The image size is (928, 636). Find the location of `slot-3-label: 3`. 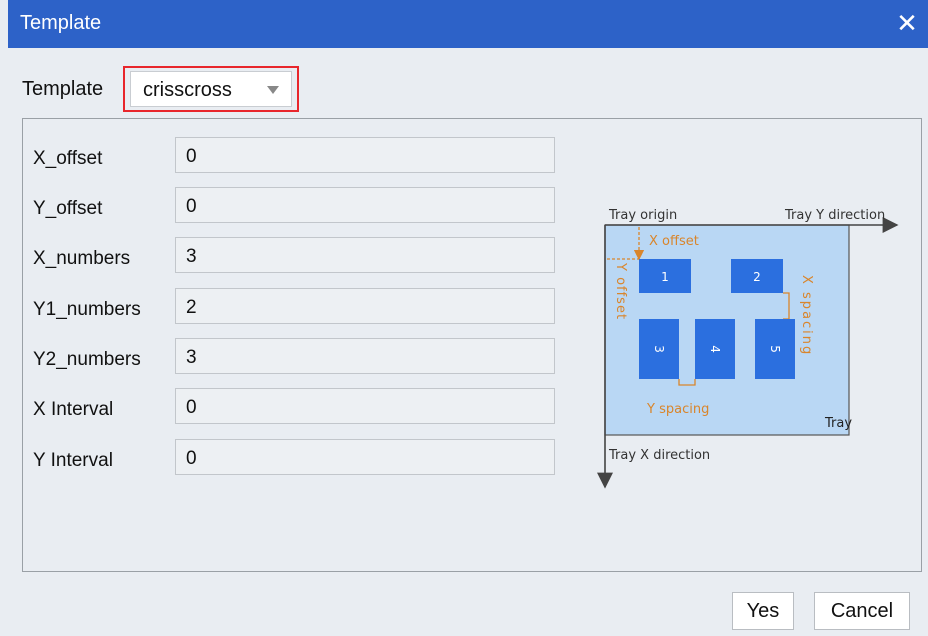

slot-3-label: 3 is located at coordinates (659, 349).